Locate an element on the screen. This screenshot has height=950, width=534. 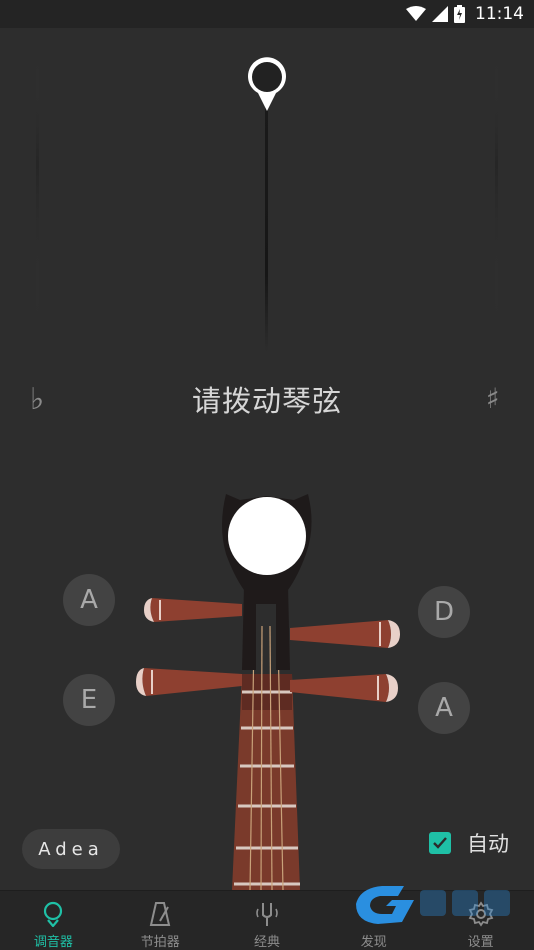
status-bar: 11:14 is located at coordinates (267, 14).